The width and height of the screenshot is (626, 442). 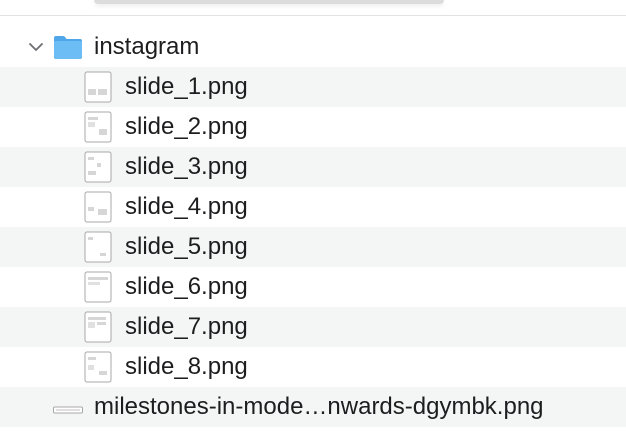 I want to click on file-name: slide_4.png, so click(x=186, y=206).